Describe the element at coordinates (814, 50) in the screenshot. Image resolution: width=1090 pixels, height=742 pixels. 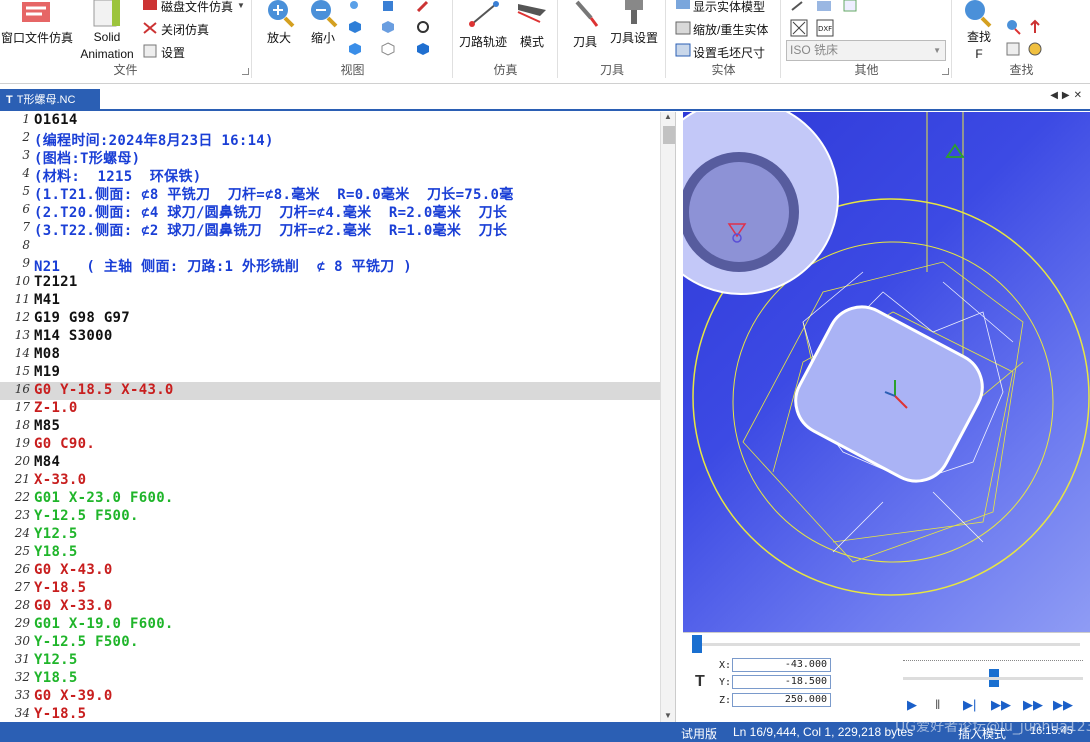
I see `machine-select-value: ISO 铣床` at that location.